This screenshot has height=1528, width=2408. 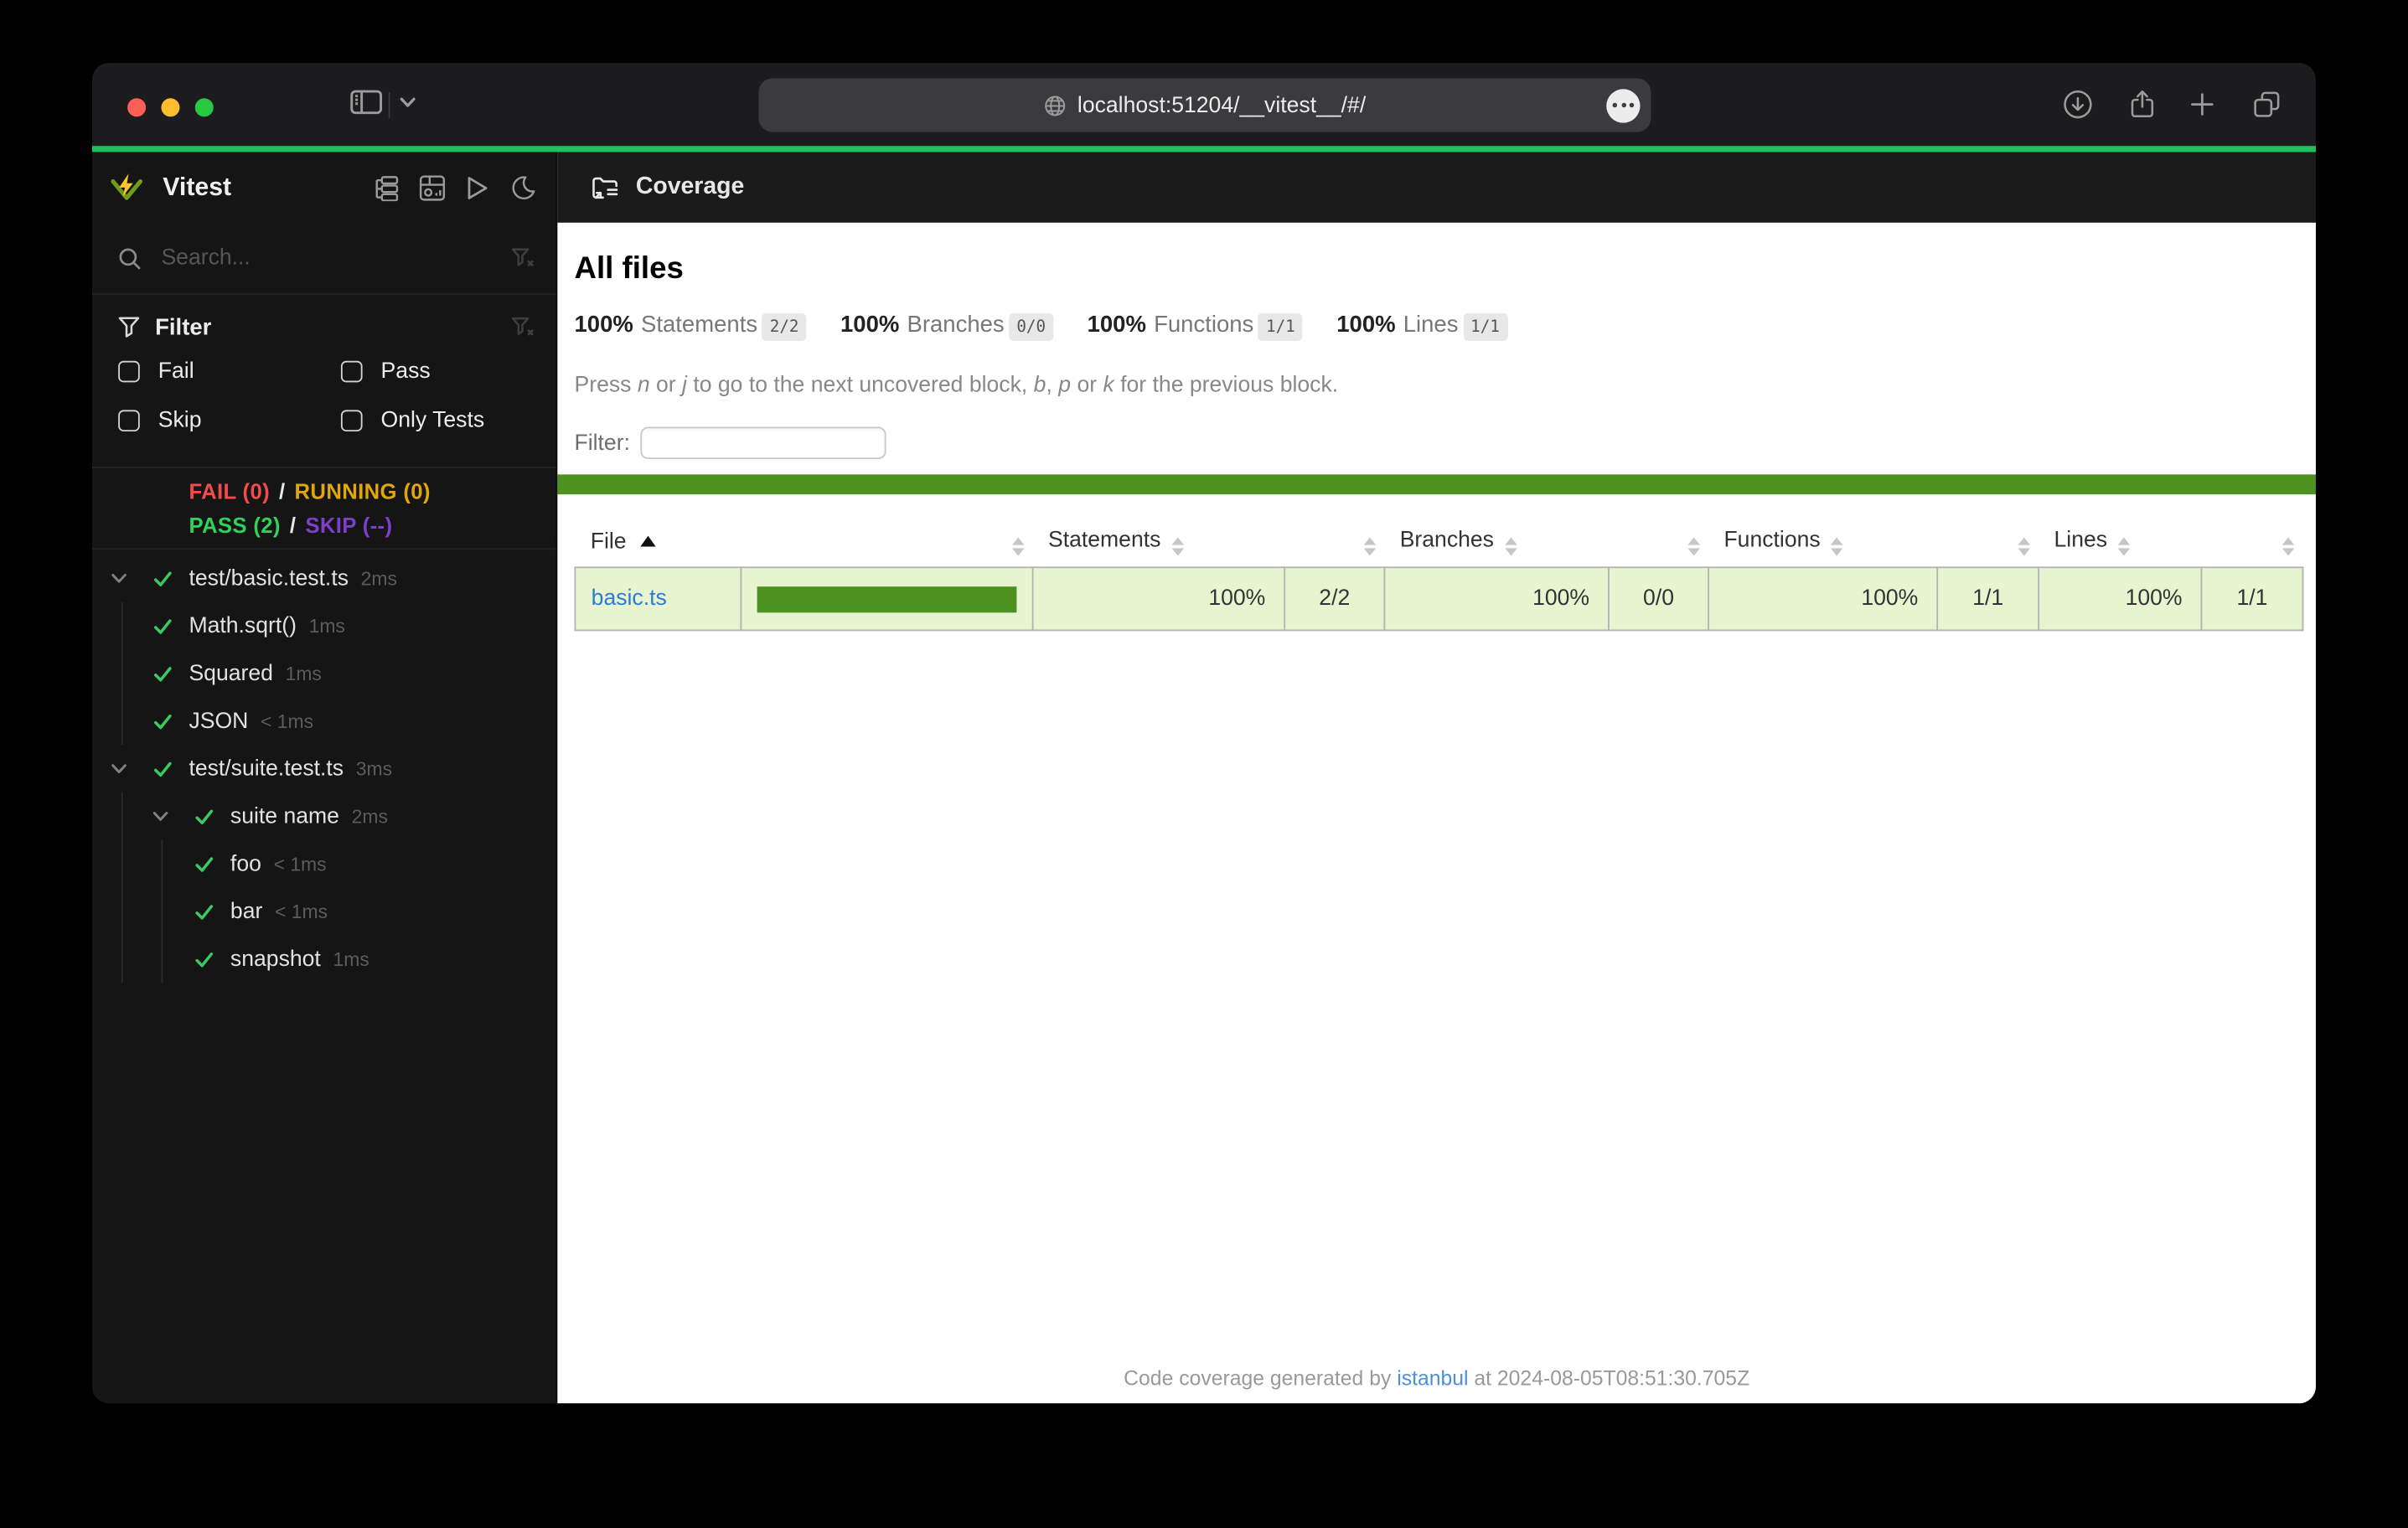 What do you see at coordinates (2202, 104) in the screenshot?
I see `new-tab-icon` at bounding box center [2202, 104].